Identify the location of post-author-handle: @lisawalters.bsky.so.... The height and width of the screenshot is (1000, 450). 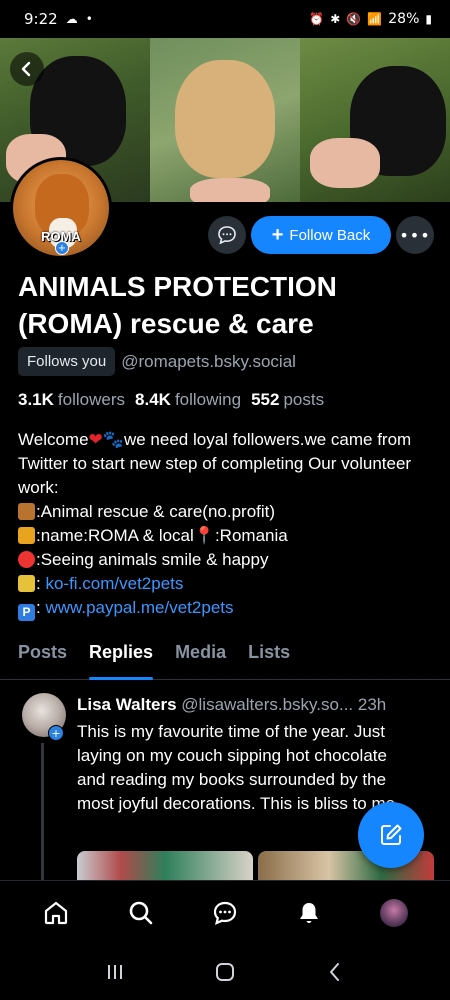
(267, 704).